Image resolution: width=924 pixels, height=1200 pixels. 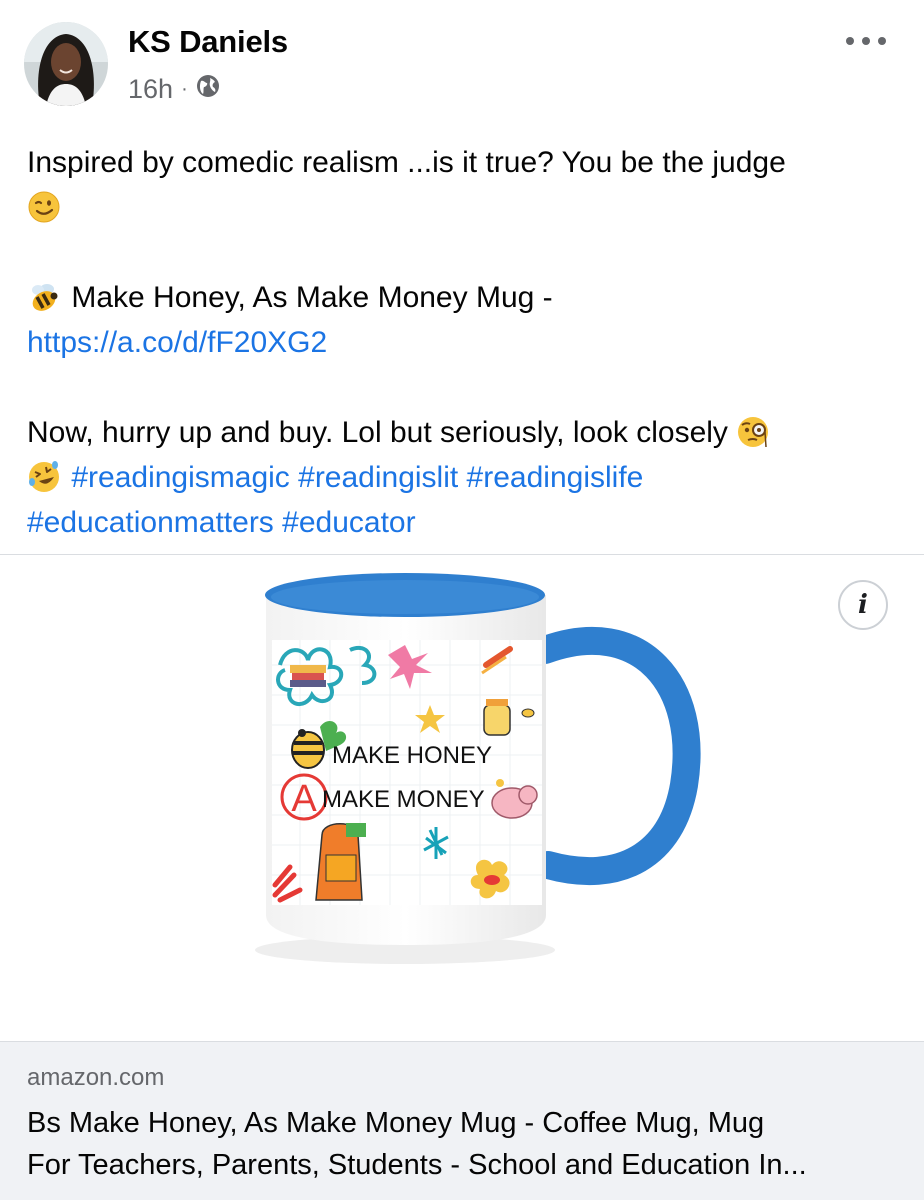 What do you see at coordinates (208, 89) in the screenshot?
I see `globe-icon` at bounding box center [208, 89].